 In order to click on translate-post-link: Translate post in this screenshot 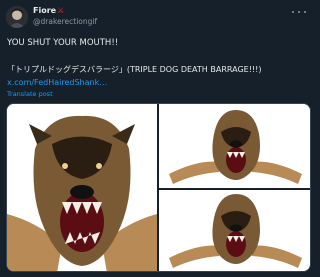, I will do `click(30, 94)`.